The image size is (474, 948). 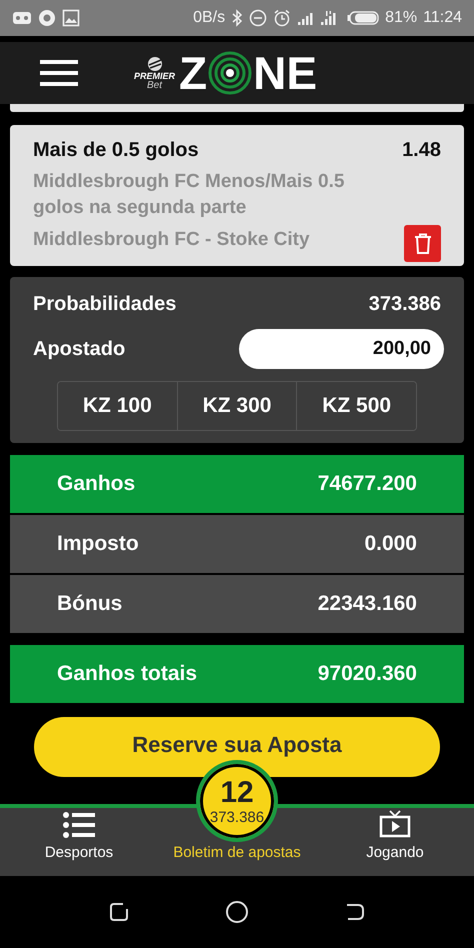 I want to click on summary-label: Imposto, so click(x=98, y=544).